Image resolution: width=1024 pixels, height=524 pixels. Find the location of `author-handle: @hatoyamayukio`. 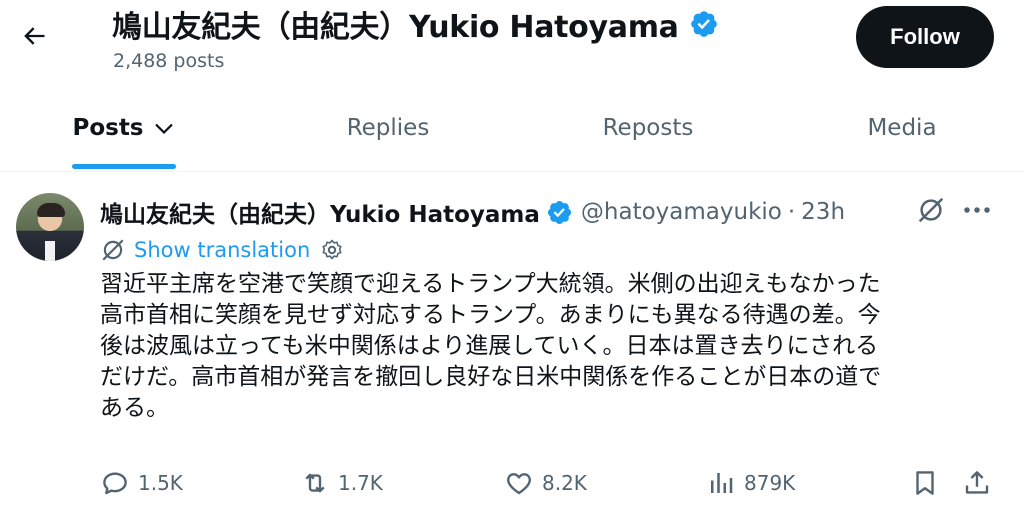

author-handle: @hatoyamayukio is located at coordinates (681, 212).